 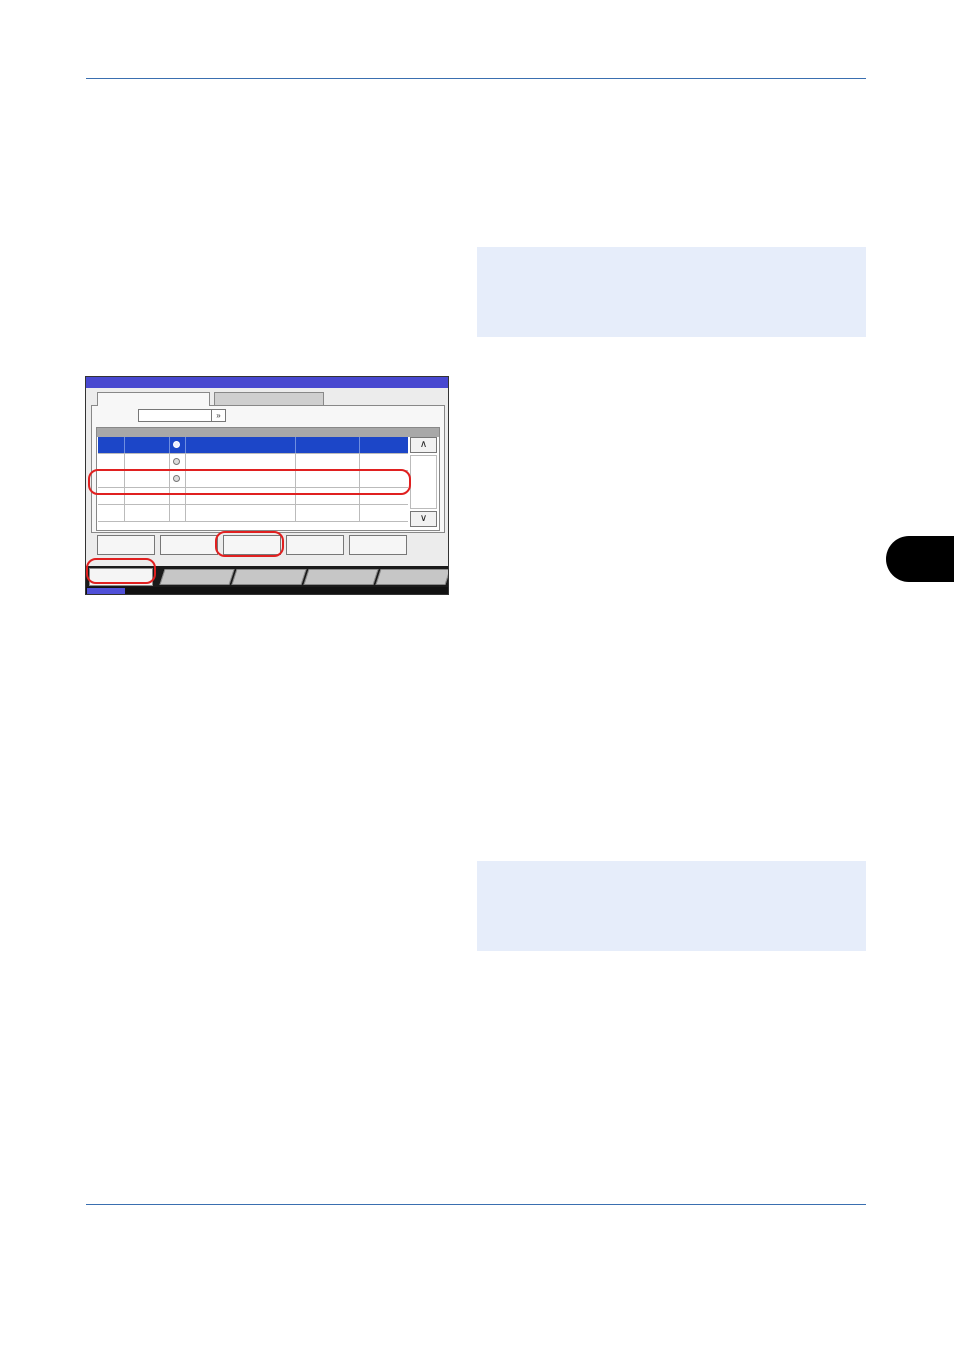 What do you see at coordinates (476, 78) in the screenshot?
I see `top-rule` at bounding box center [476, 78].